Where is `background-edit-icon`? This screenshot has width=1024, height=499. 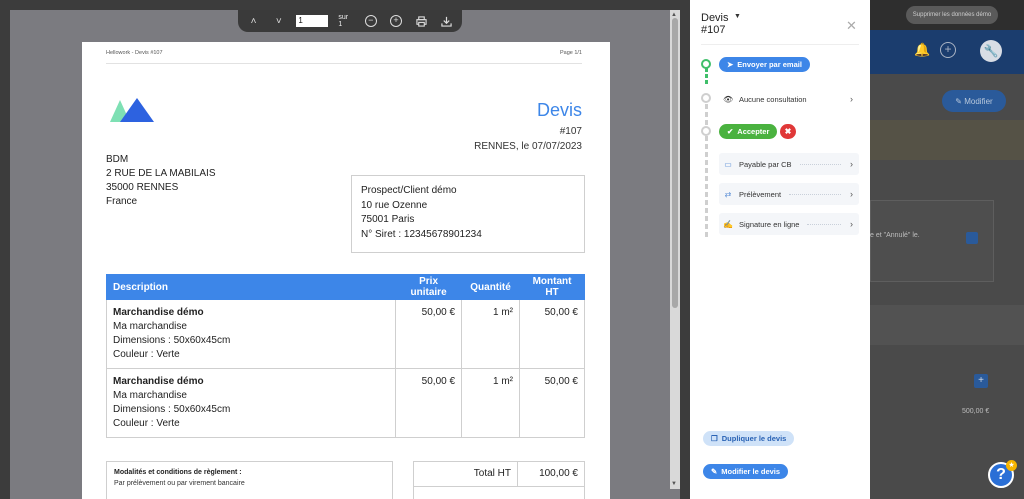 background-edit-icon is located at coordinates (972, 238).